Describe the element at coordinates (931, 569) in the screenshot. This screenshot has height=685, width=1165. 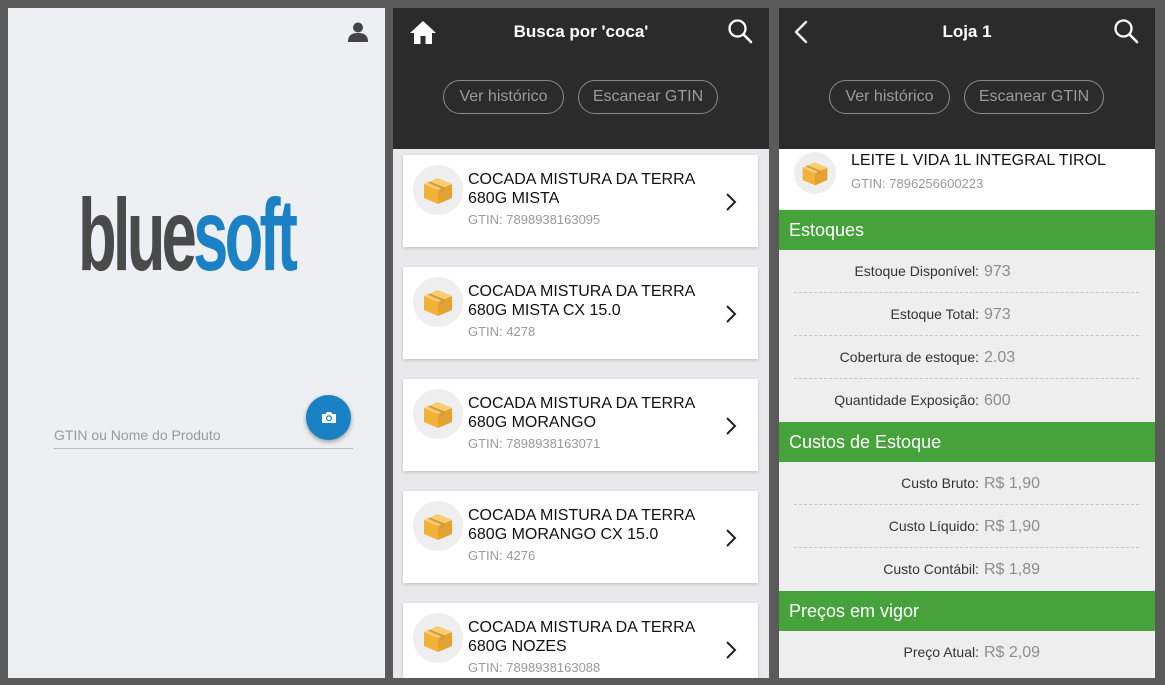
I see `field-label: Custo Contábil:` at that location.